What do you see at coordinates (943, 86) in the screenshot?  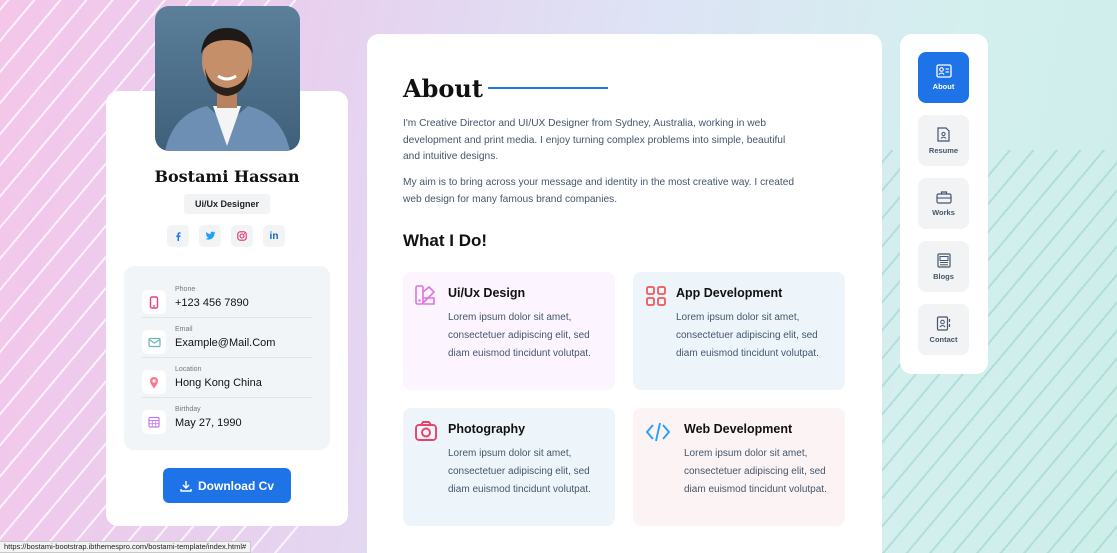 I see `nav-label: About` at bounding box center [943, 86].